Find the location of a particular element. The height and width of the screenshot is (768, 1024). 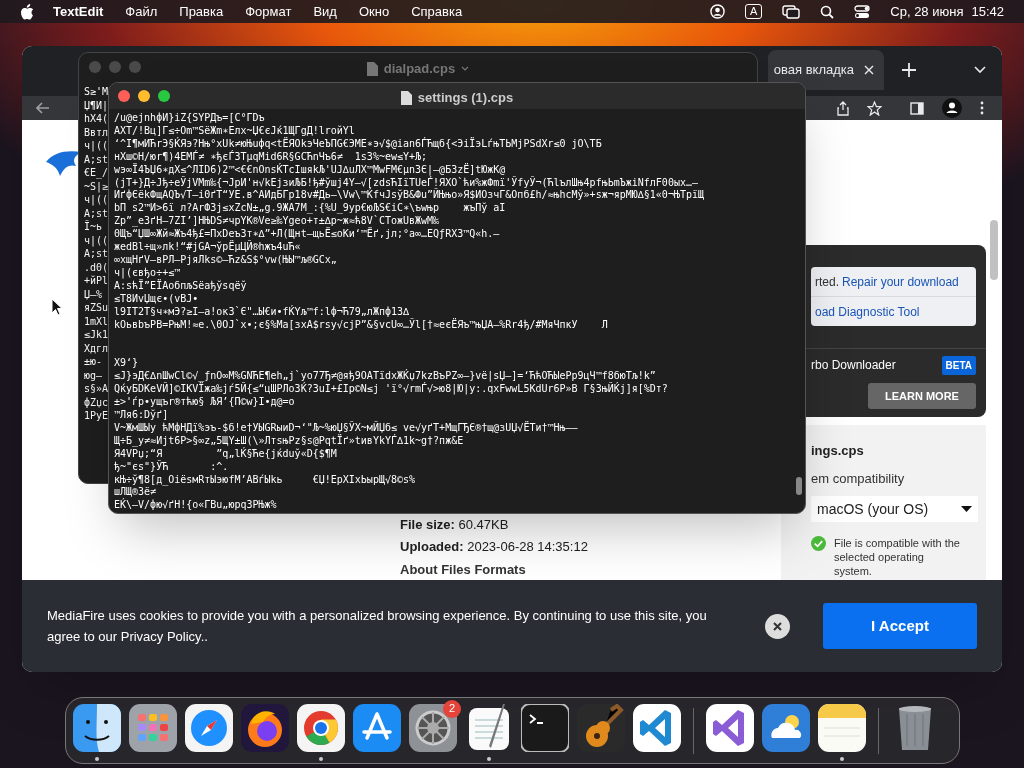

text-line: s§»A is located at coordinates (96, 389).